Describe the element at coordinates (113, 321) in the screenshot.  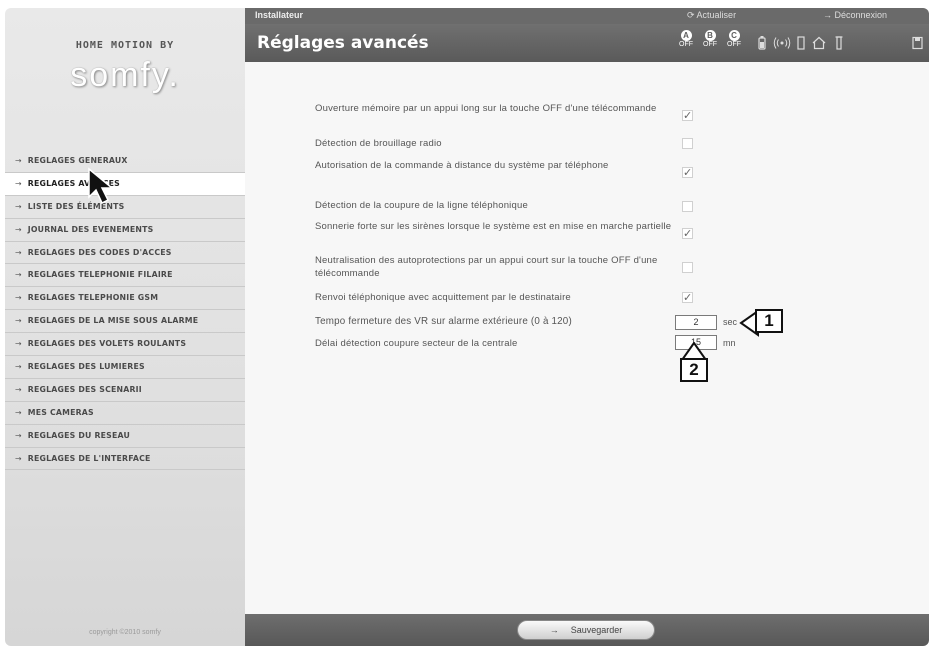
I see `sidebar-item-label: REGLAGES DE LA MISE SOUS ALARME` at that location.